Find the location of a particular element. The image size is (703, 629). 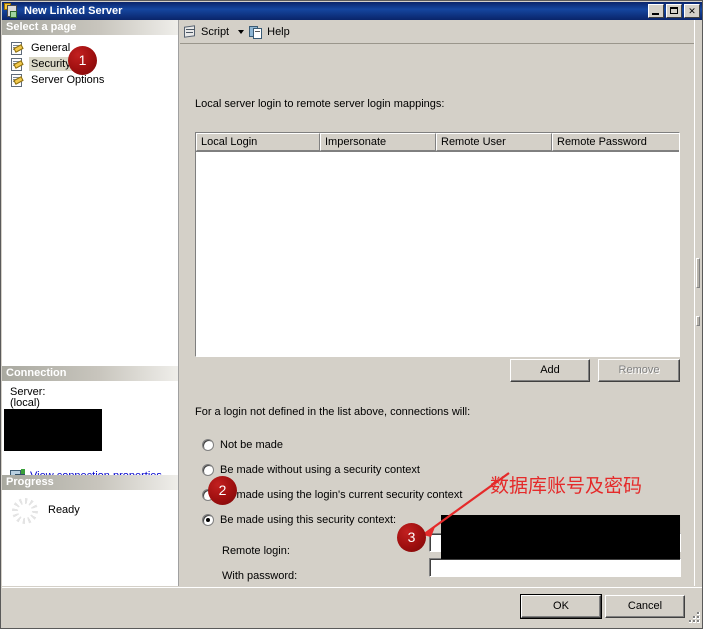

progress-section: Progress Ready is located at coordinates (90, 521).